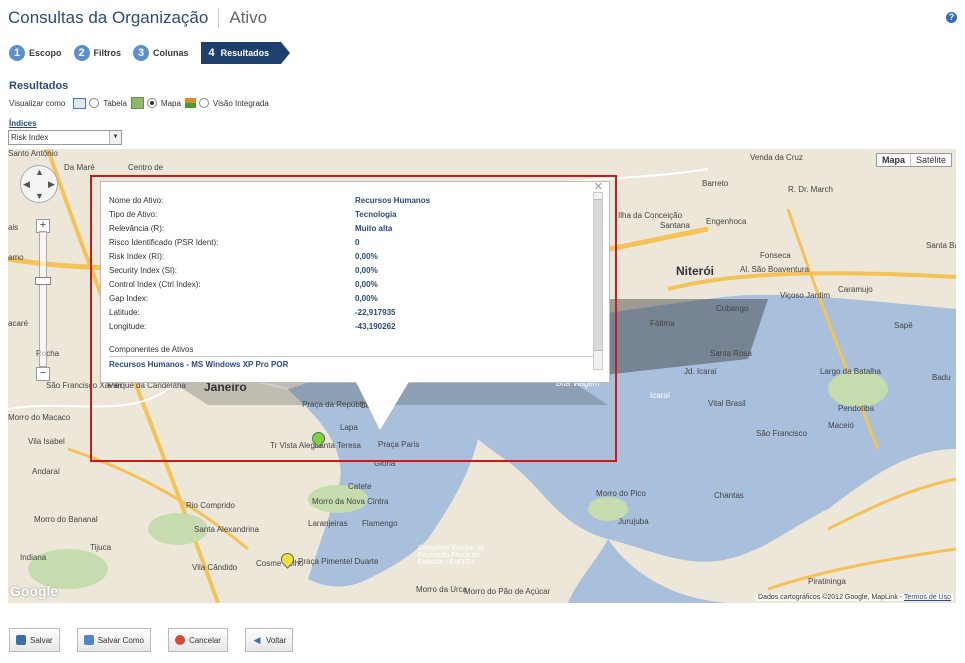 This screenshot has width=965, height=663. What do you see at coordinates (442, 589) in the screenshot?
I see `map-label: Morro da Urca` at bounding box center [442, 589].